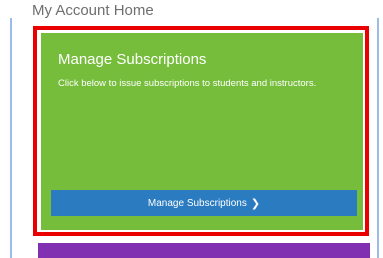 The image size is (383, 258). I want to click on frame-right-border, so click(378, 138).